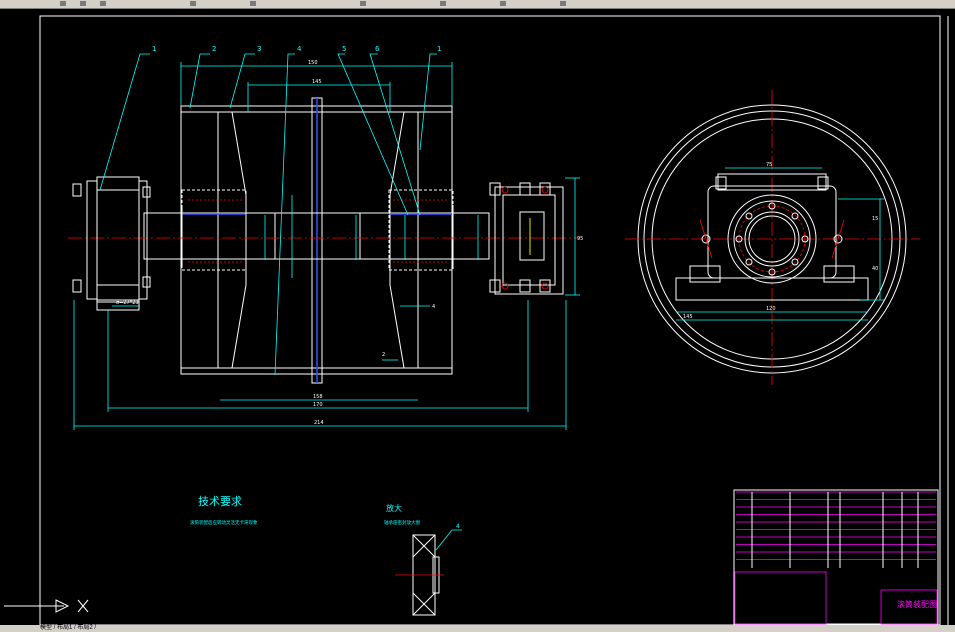 The height and width of the screenshot is (632, 955). Describe the element at coordinates (439, 49) in the screenshot. I see `callout-1b: 1` at that location.